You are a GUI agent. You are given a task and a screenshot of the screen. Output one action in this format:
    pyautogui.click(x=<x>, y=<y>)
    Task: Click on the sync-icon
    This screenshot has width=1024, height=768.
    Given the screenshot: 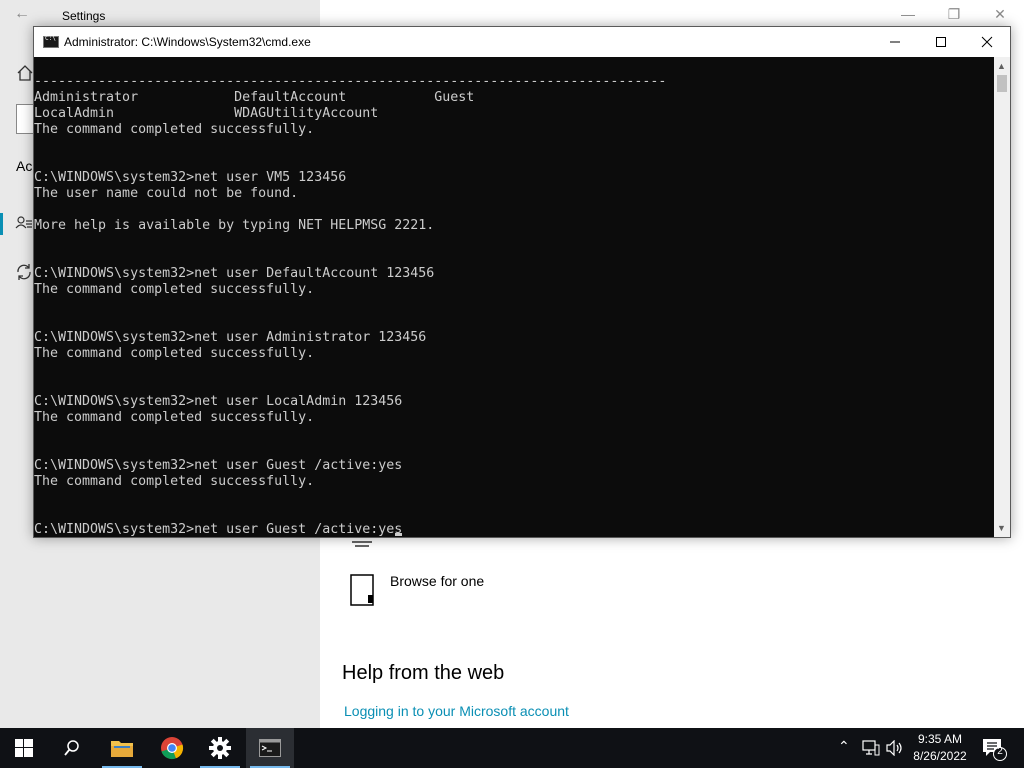 What is the action you would take?
    pyautogui.click(x=24, y=272)
    